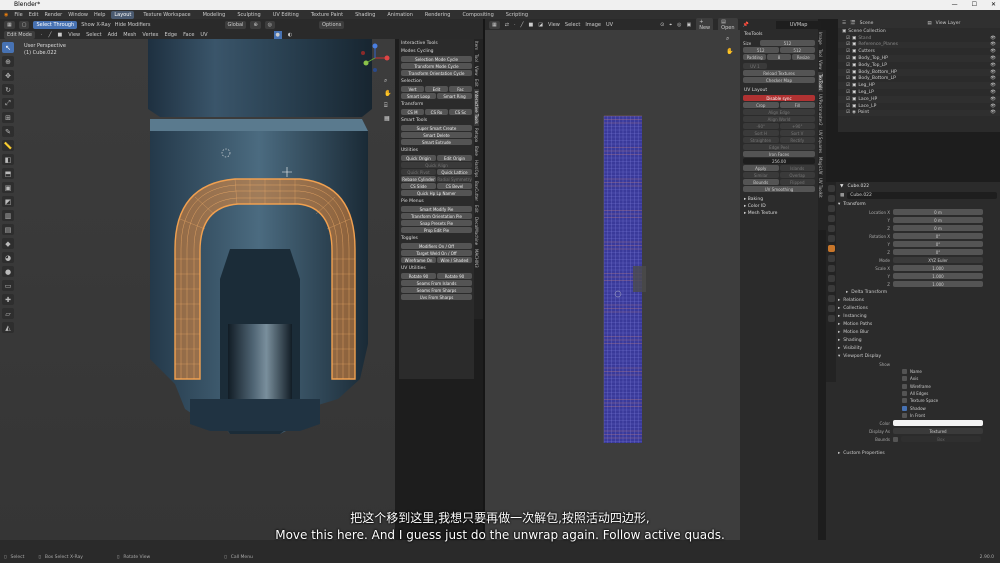 This screenshot has width=1000, height=563. Describe the element at coordinates (436, 216) in the screenshot. I see `tool-button: Transform Orientation Pie` at that location.